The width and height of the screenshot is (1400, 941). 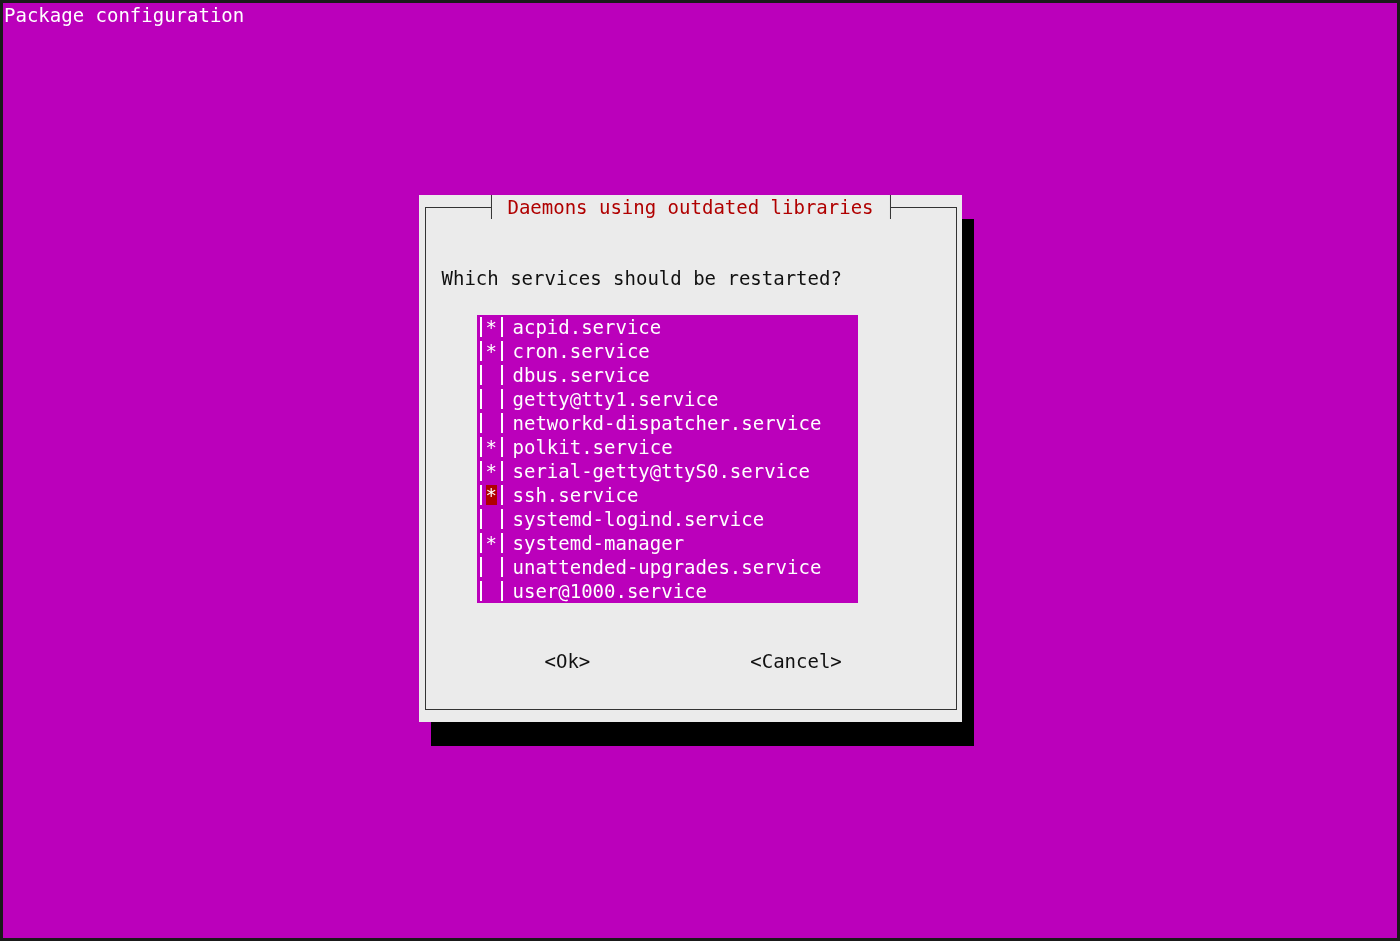 What do you see at coordinates (598, 543) in the screenshot?
I see `service-label: systemd-manager` at bounding box center [598, 543].